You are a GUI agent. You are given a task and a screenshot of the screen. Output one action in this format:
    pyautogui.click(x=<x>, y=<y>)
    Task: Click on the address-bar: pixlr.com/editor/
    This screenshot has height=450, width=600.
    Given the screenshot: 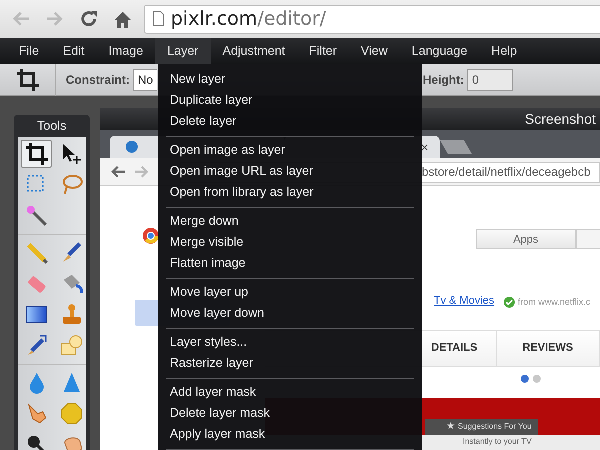 What is the action you would take?
    pyautogui.click(x=372, y=19)
    